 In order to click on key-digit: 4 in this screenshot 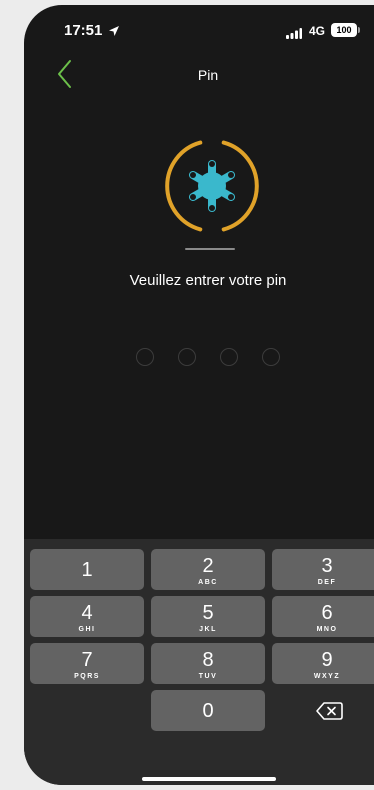, I will do `click(87, 613)`.